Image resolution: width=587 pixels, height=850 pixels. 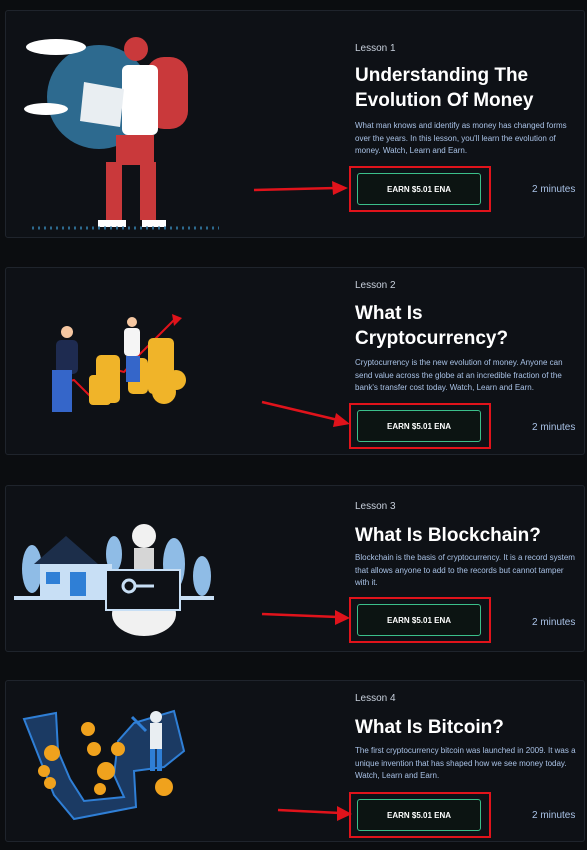 What do you see at coordinates (448, 535) in the screenshot?
I see `lesson-title: What Is Blockchain?` at bounding box center [448, 535].